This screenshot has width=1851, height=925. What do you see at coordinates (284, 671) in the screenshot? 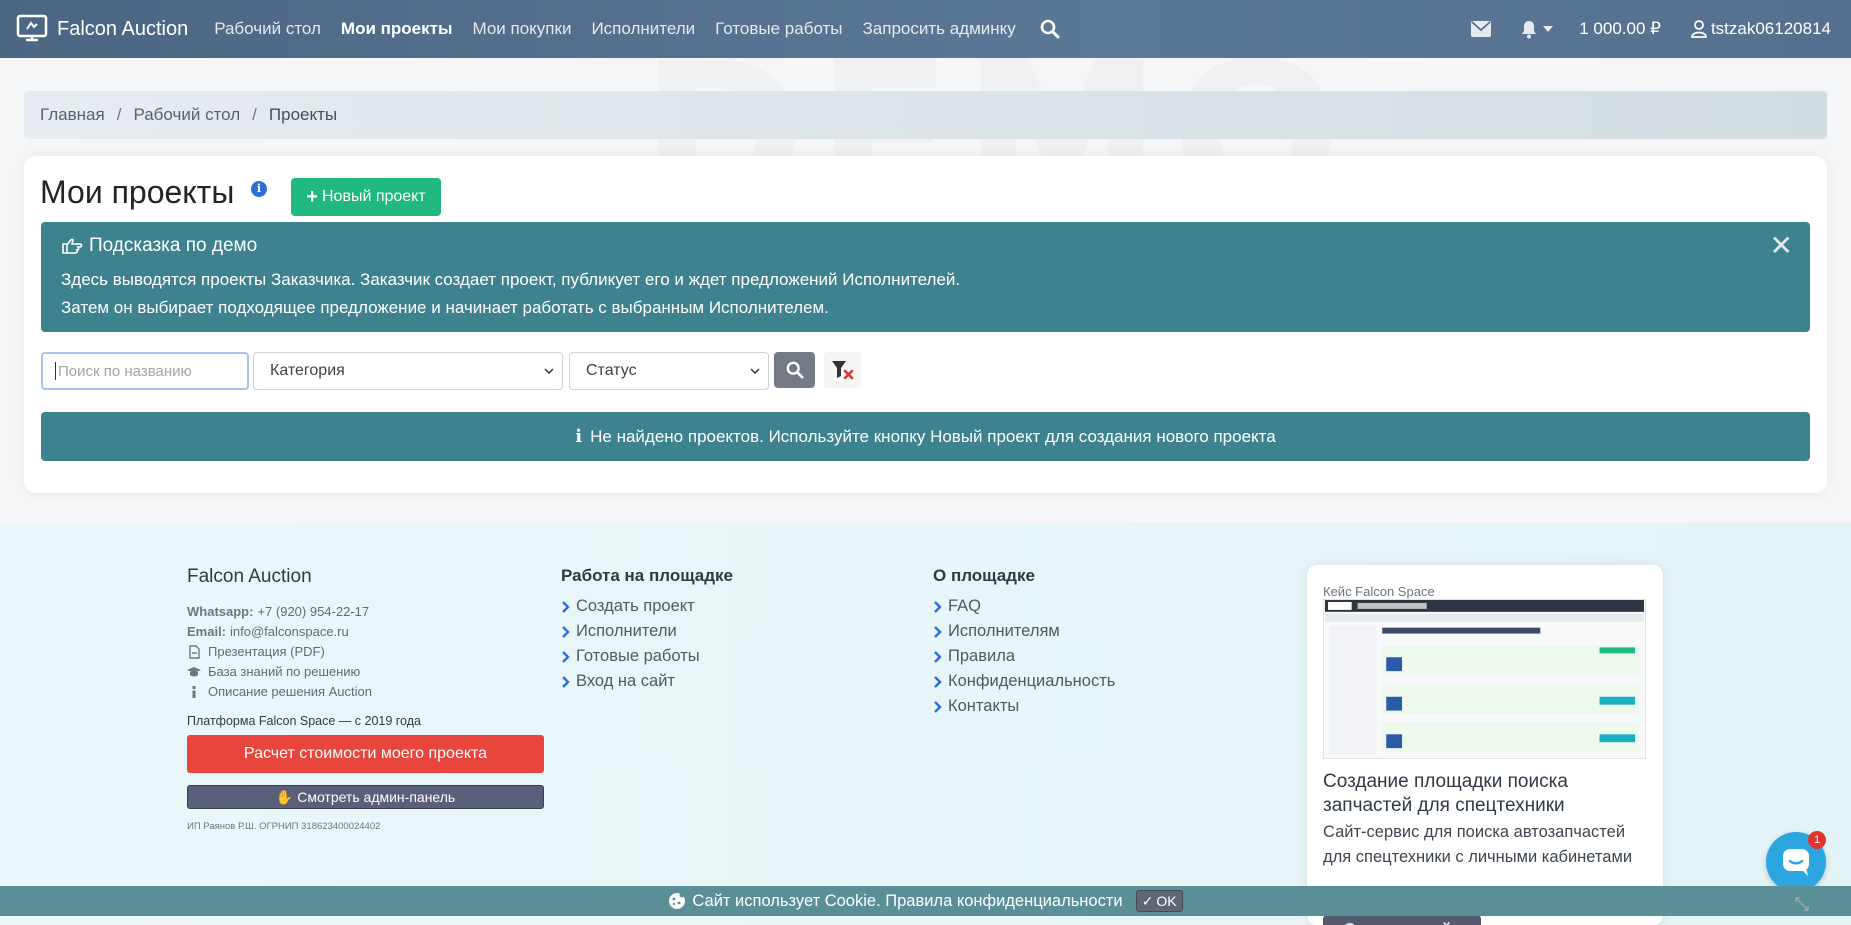
I see `knowledge-base-label: База знаний по решению` at bounding box center [284, 671].